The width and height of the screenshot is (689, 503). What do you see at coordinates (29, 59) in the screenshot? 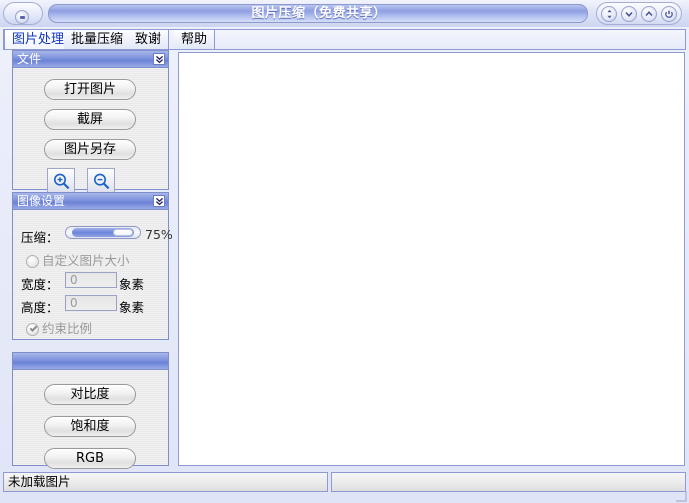
I see `file-panel-title: 文件` at bounding box center [29, 59].